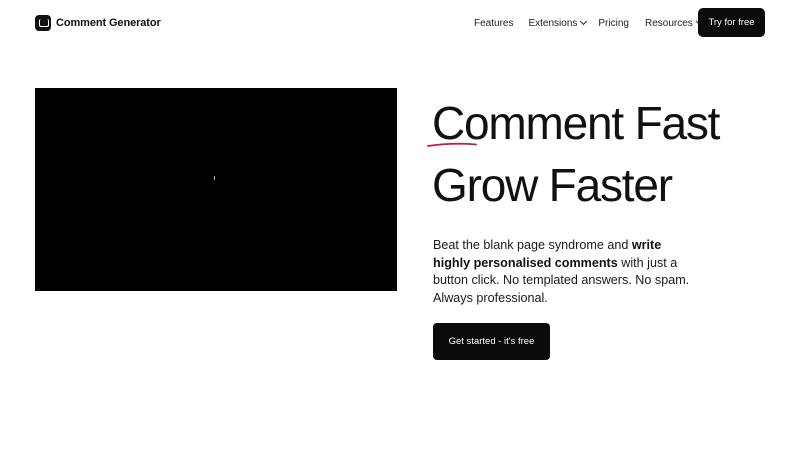  What do you see at coordinates (552, 185) in the screenshot?
I see `headline-line-2: Grow Faster` at bounding box center [552, 185].